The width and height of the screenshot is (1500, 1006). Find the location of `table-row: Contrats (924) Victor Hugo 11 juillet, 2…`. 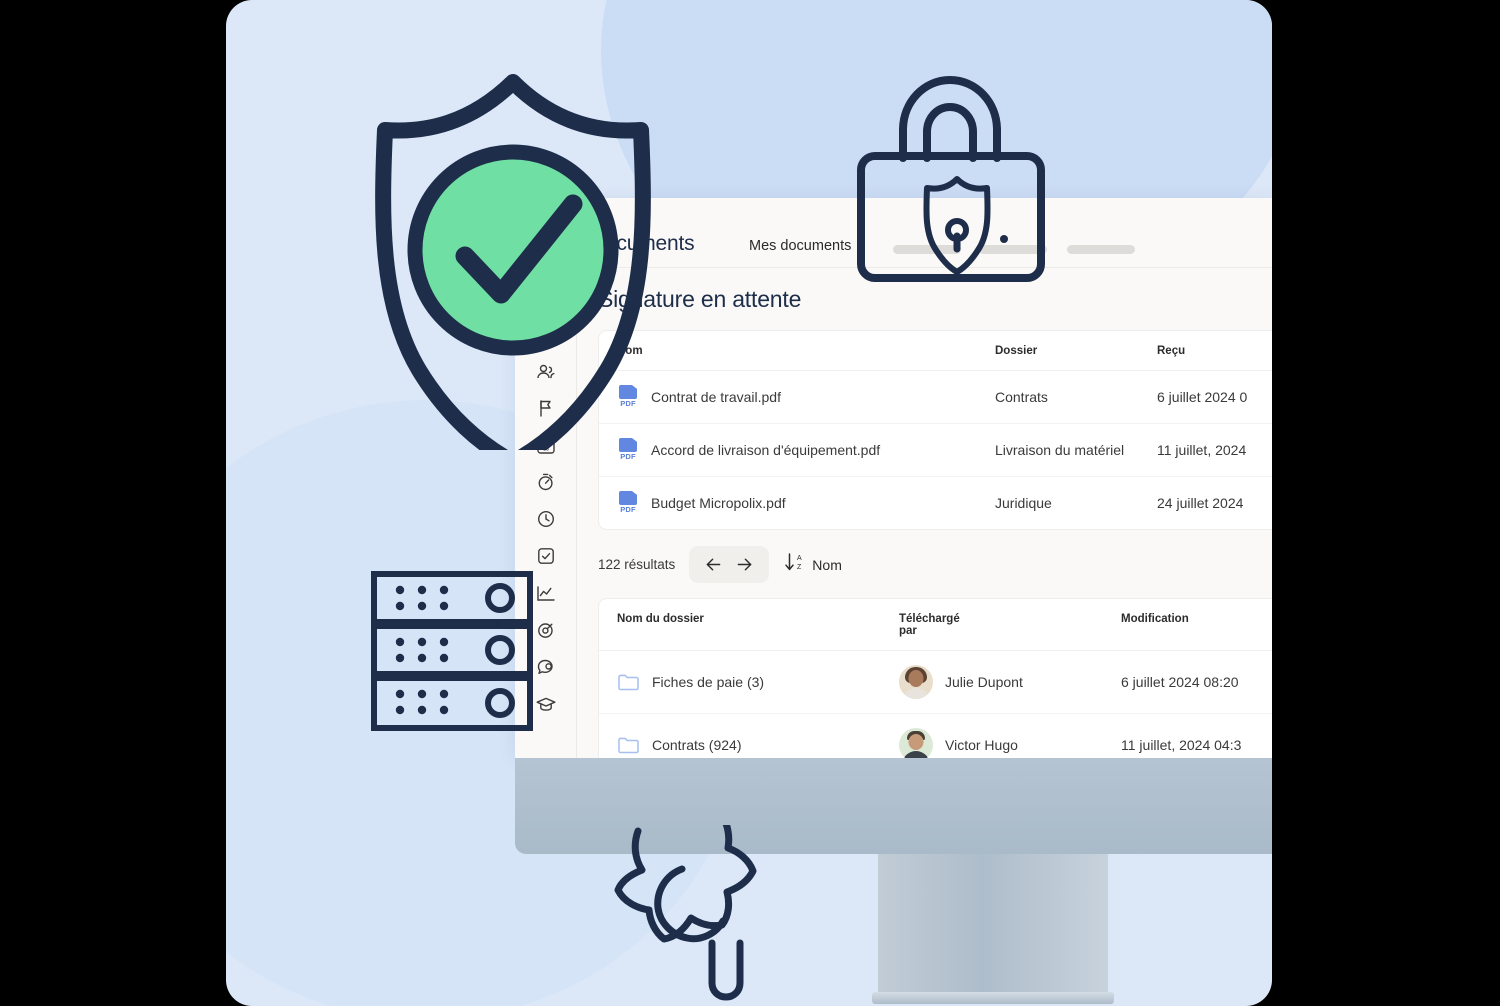

table-row: Contrats (924) Victor Hugo 11 juillet, 2… is located at coordinates (942, 736).